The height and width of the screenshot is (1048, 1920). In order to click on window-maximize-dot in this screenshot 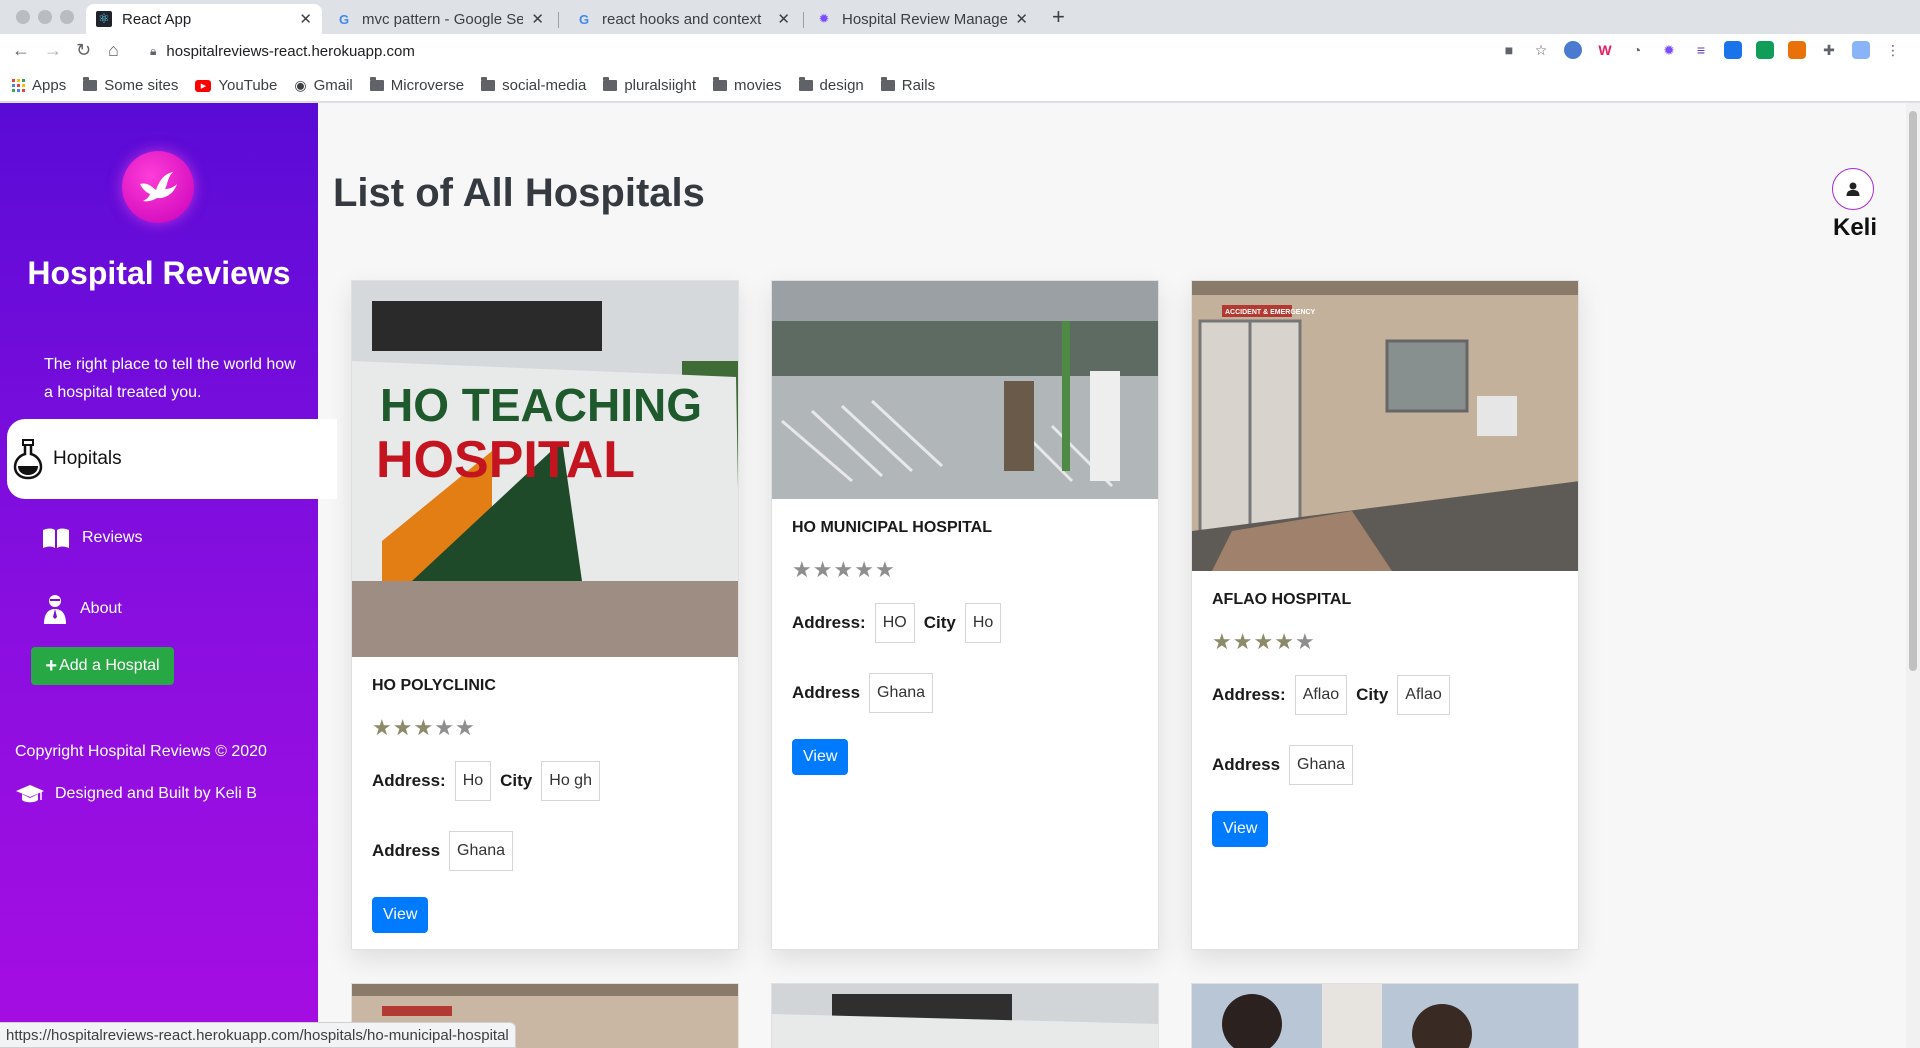, I will do `click(67, 17)`.